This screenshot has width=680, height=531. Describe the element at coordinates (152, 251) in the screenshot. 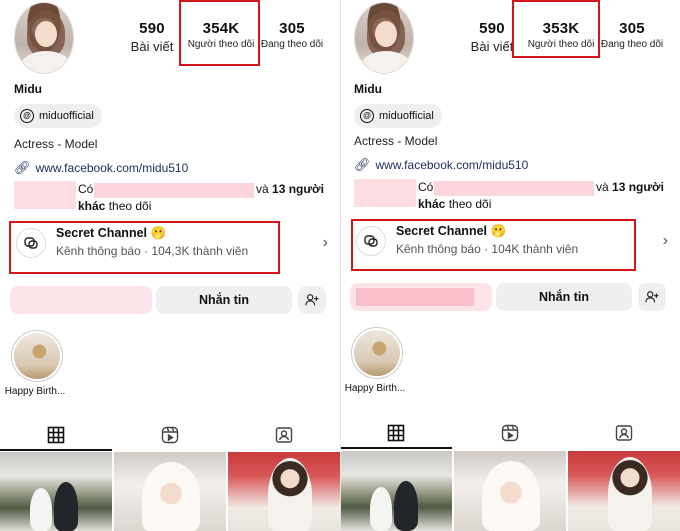

I see `channel-subtitle: Kênh thông báo · 104,3K thành viên` at that location.